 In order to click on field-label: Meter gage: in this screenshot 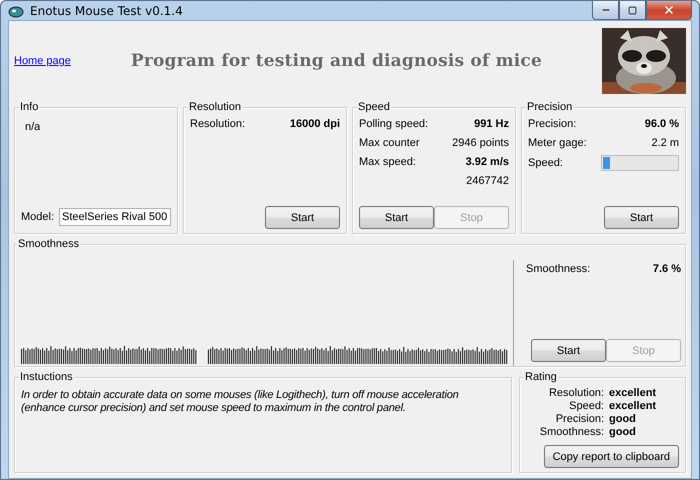, I will do `click(557, 142)`.